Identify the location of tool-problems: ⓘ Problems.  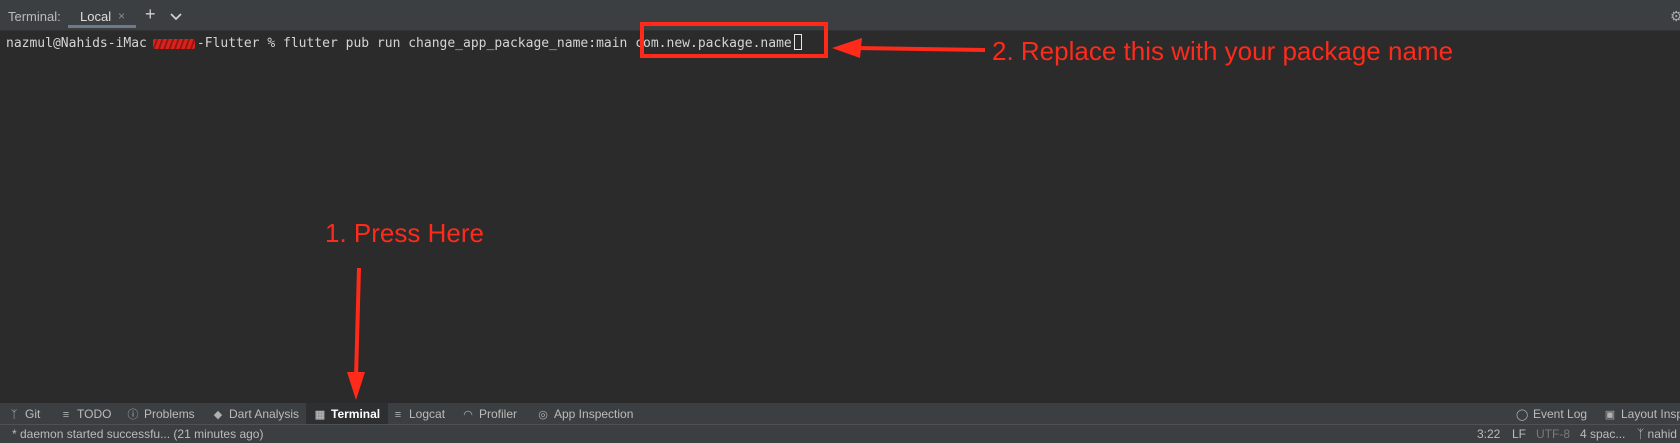
(161, 414).